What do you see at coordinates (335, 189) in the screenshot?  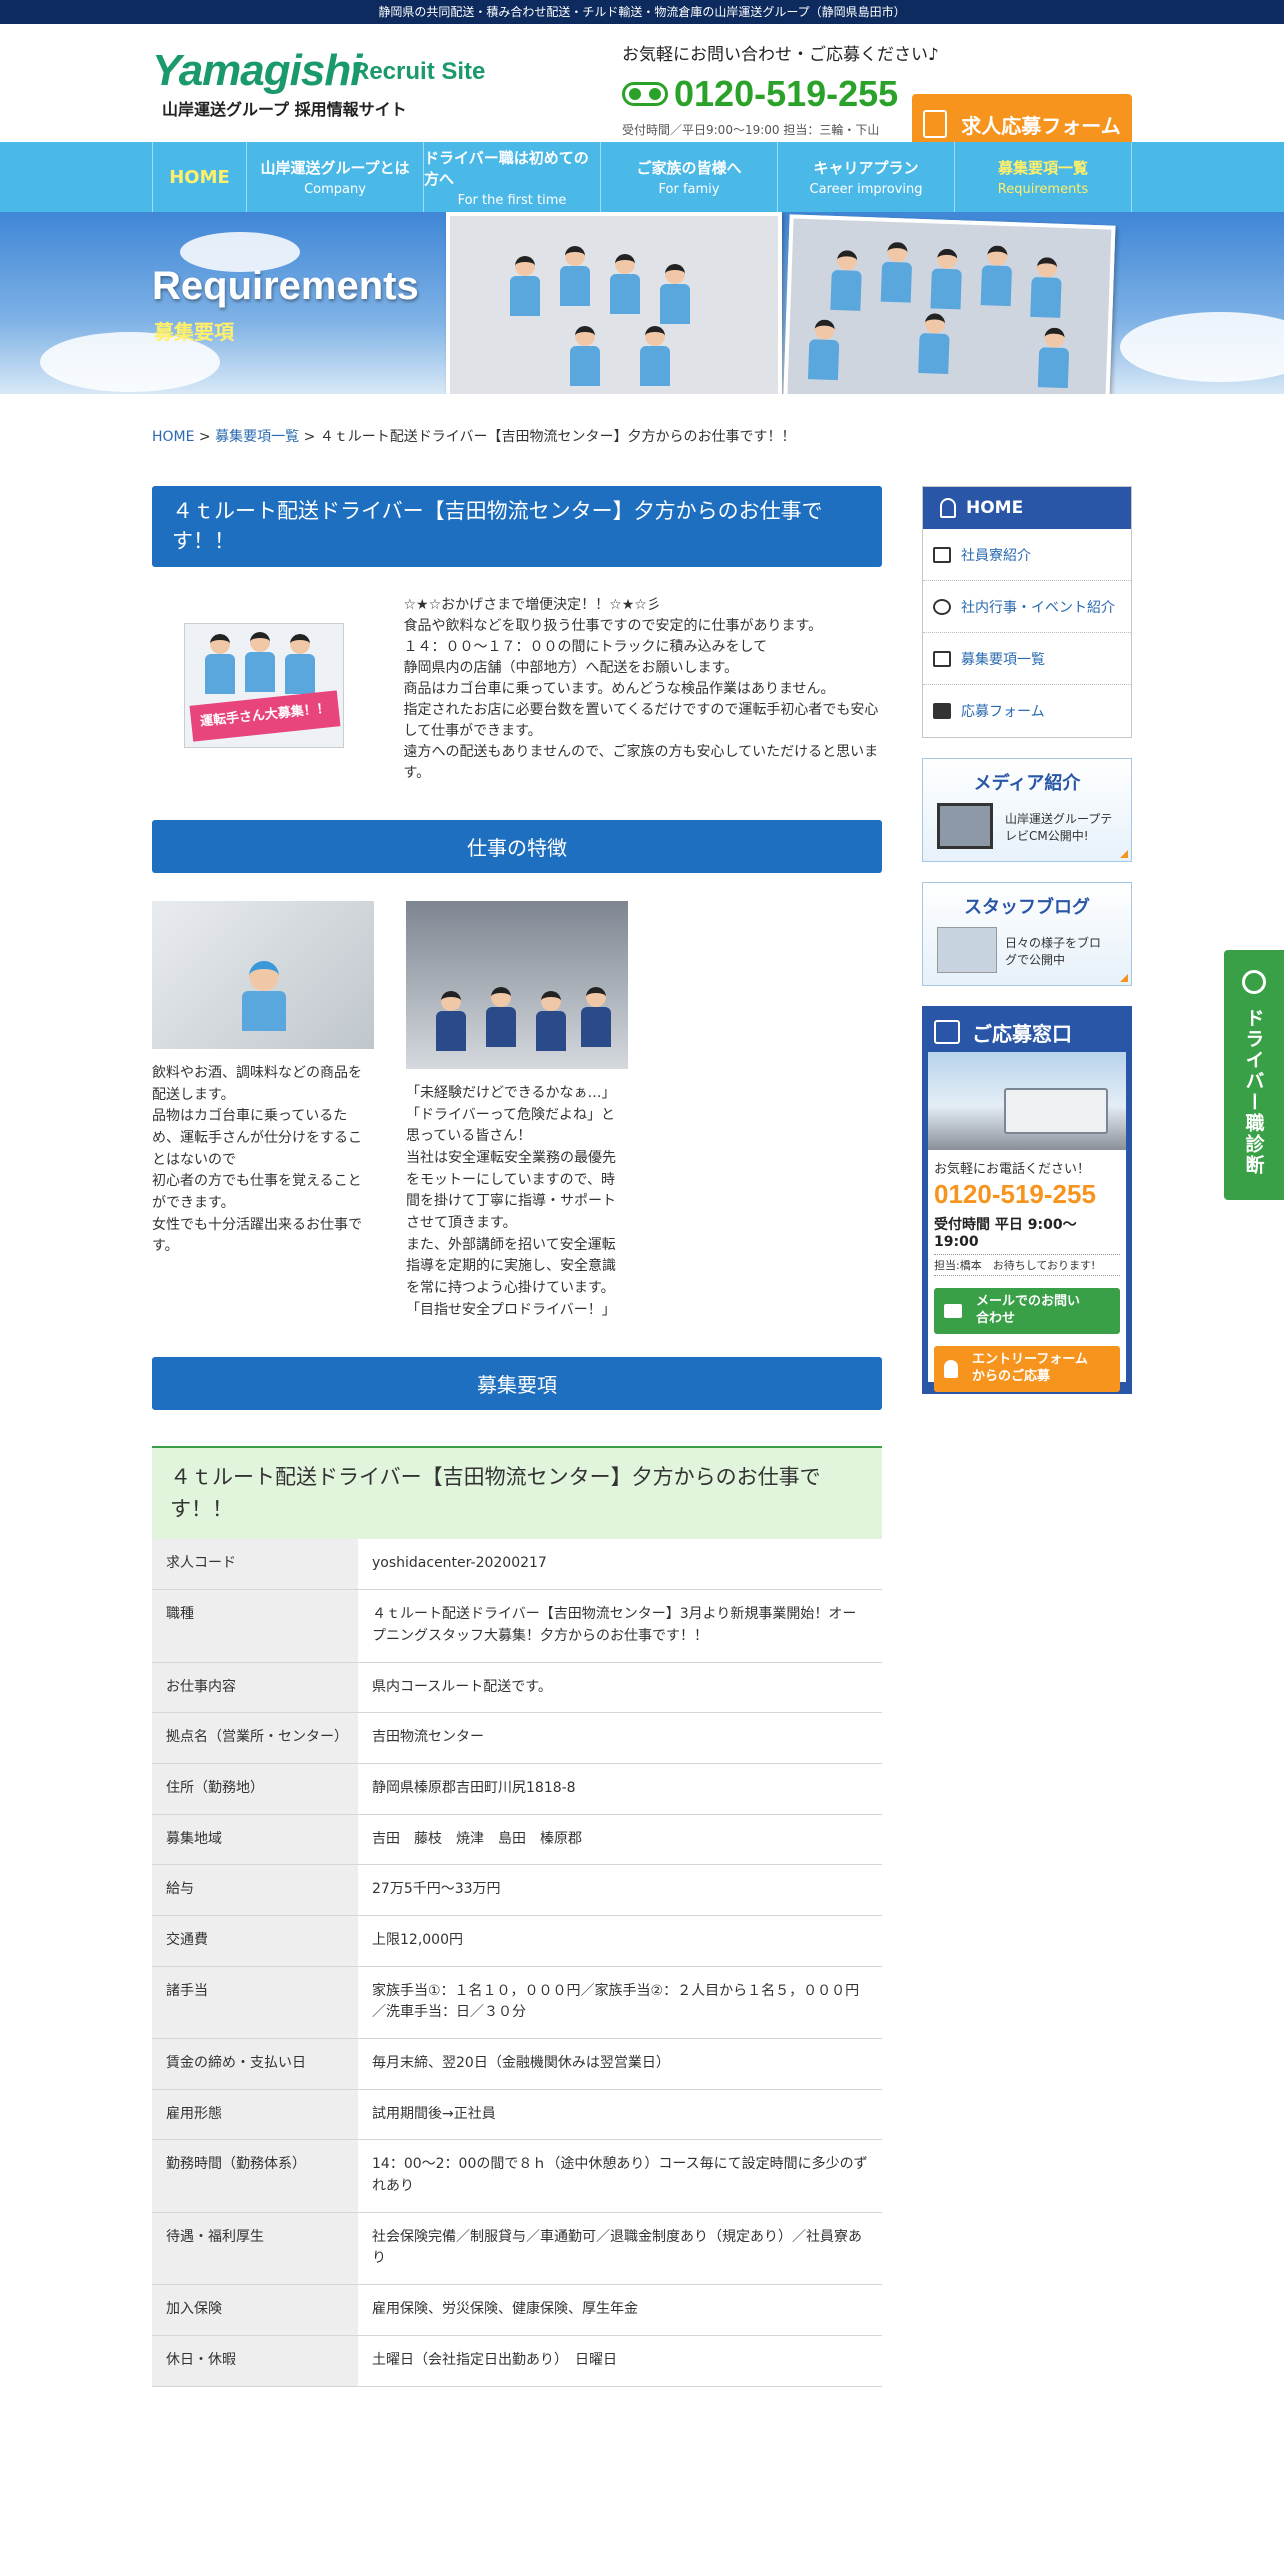 I see `nav-sublabel: Company` at bounding box center [335, 189].